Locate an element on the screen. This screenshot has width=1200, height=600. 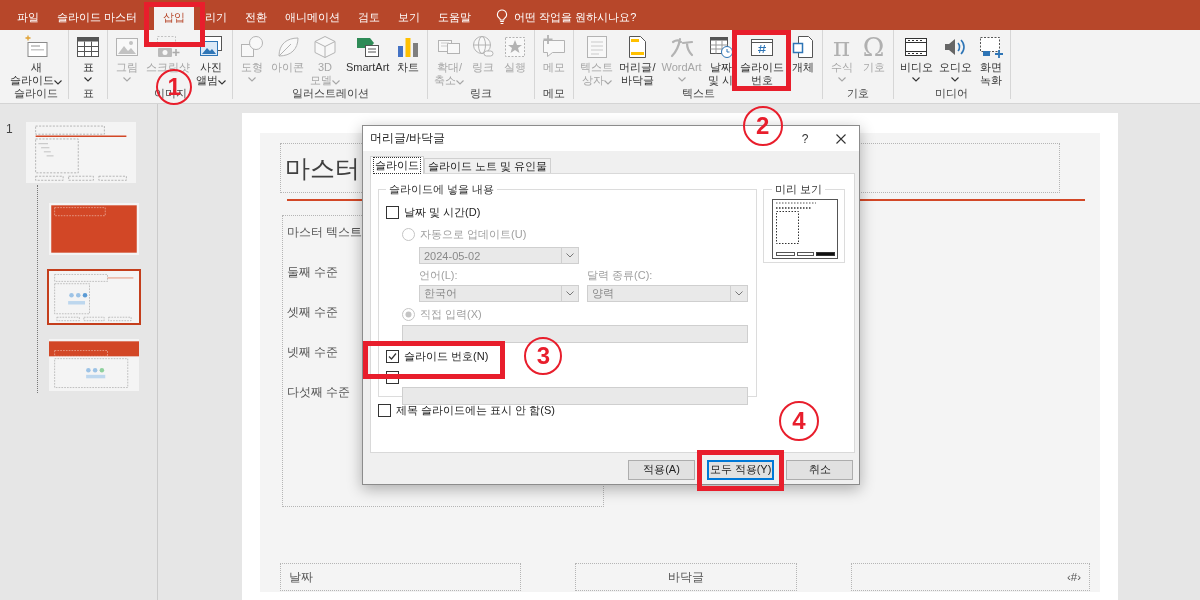
tell-me-field: 어떤 작업을 원하시나요? is located at coordinates (584, 17).